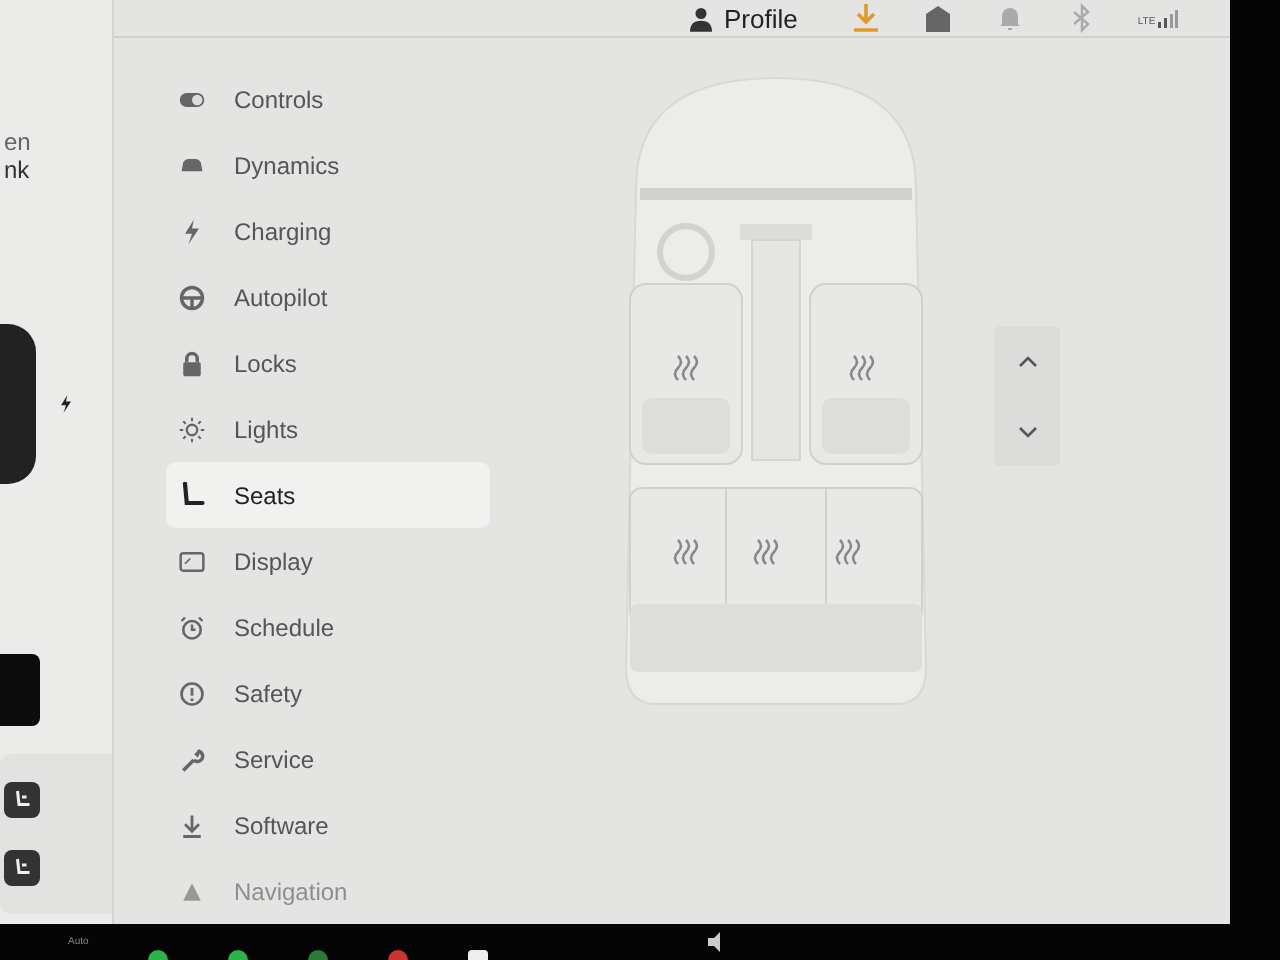  Describe the element at coordinates (192, 561) in the screenshot. I see `display-icon` at that location.